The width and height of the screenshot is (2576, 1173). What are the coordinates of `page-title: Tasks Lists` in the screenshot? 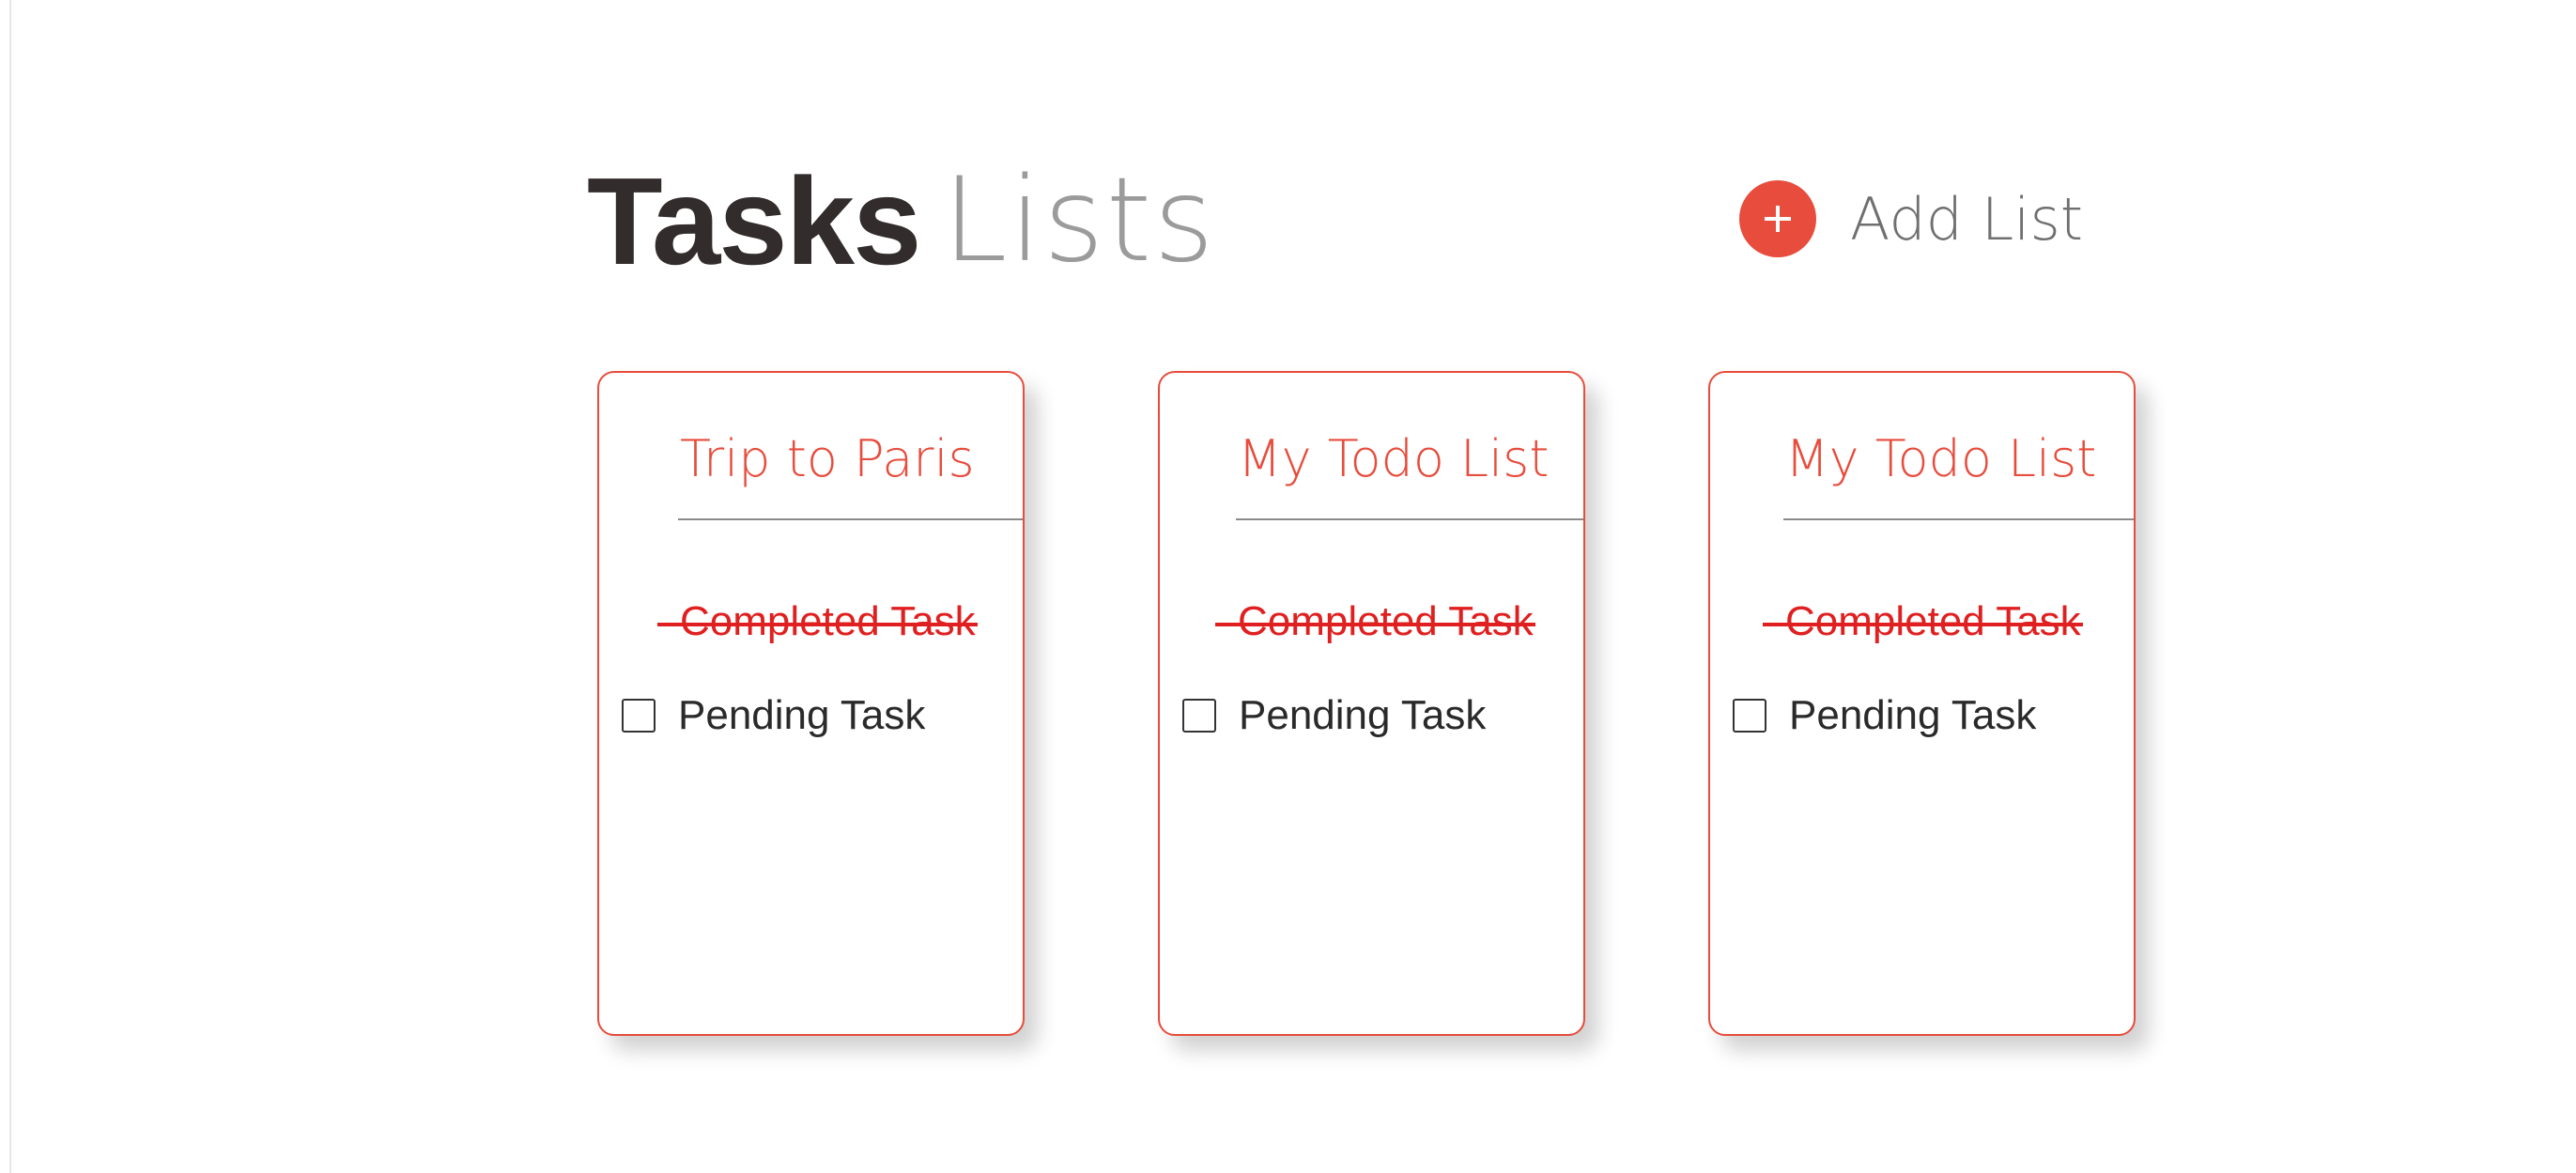 It's located at (901, 221).